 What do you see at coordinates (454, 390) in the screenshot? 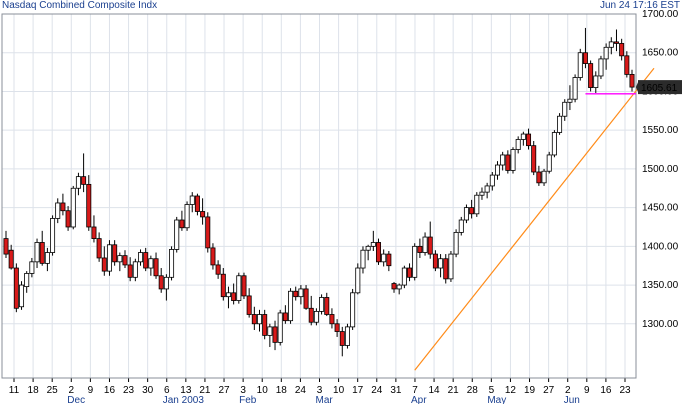
I see `x-tick-label: 21` at bounding box center [454, 390].